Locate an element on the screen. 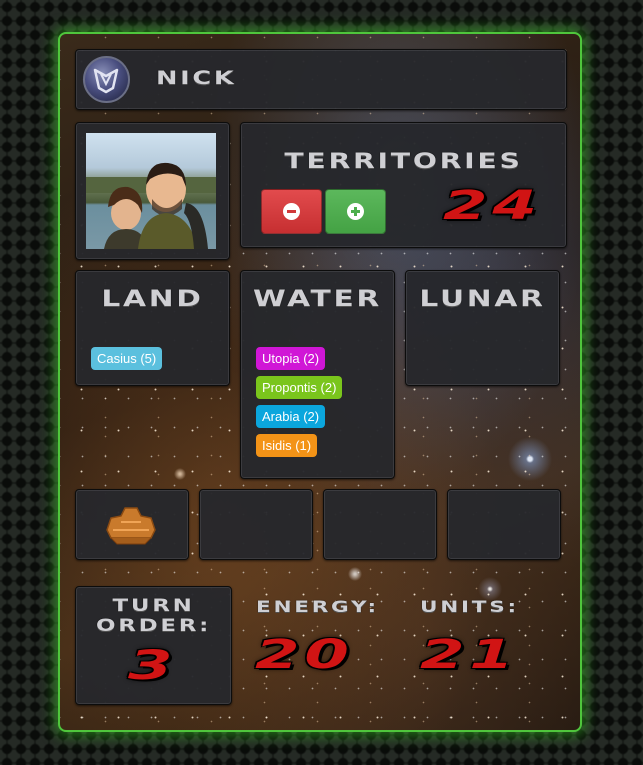 The width and height of the screenshot is (643, 765). water-territory-tag: Arabia (2) is located at coordinates (291, 416).